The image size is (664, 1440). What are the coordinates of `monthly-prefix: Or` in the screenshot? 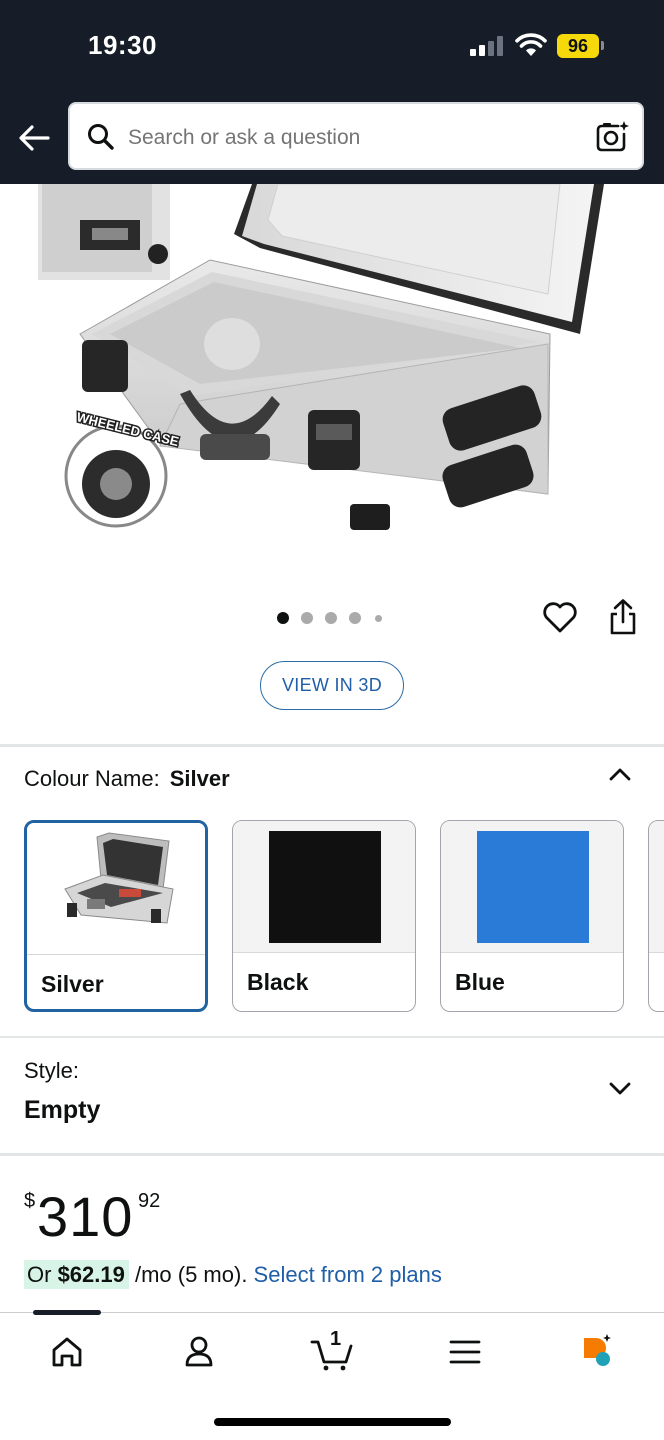 It's located at (42, 1274).